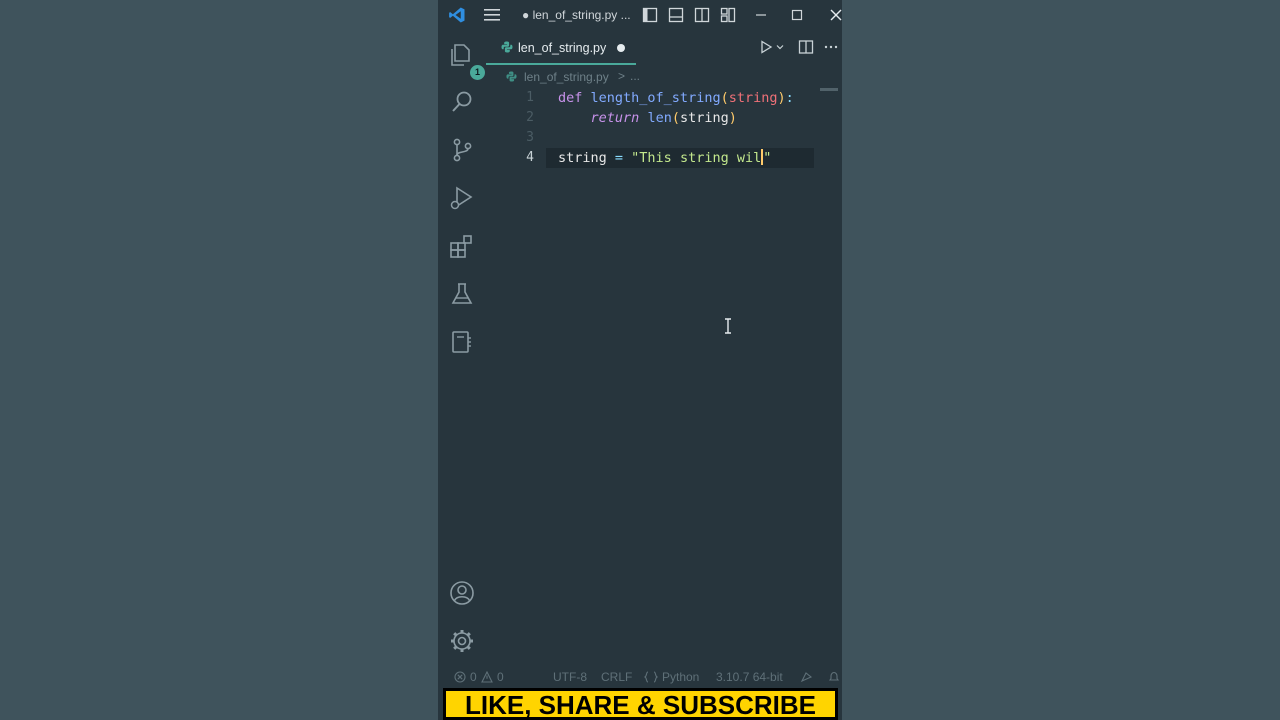 The width and height of the screenshot is (1280, 720). What do you see at coordinates (789, 98) in the screenshot?
I see `colon: :` at bounding box center [789, 98].